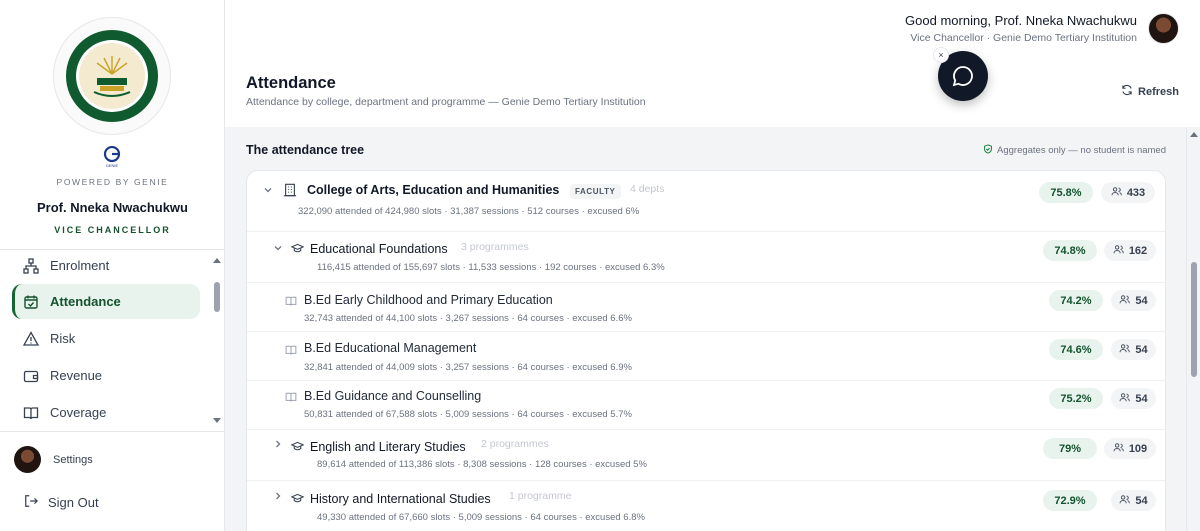 Image resolution: width=1200 pixels, height=531 pixels. I want to click on tree-row-count: 3 programmes, so click(495, 247).